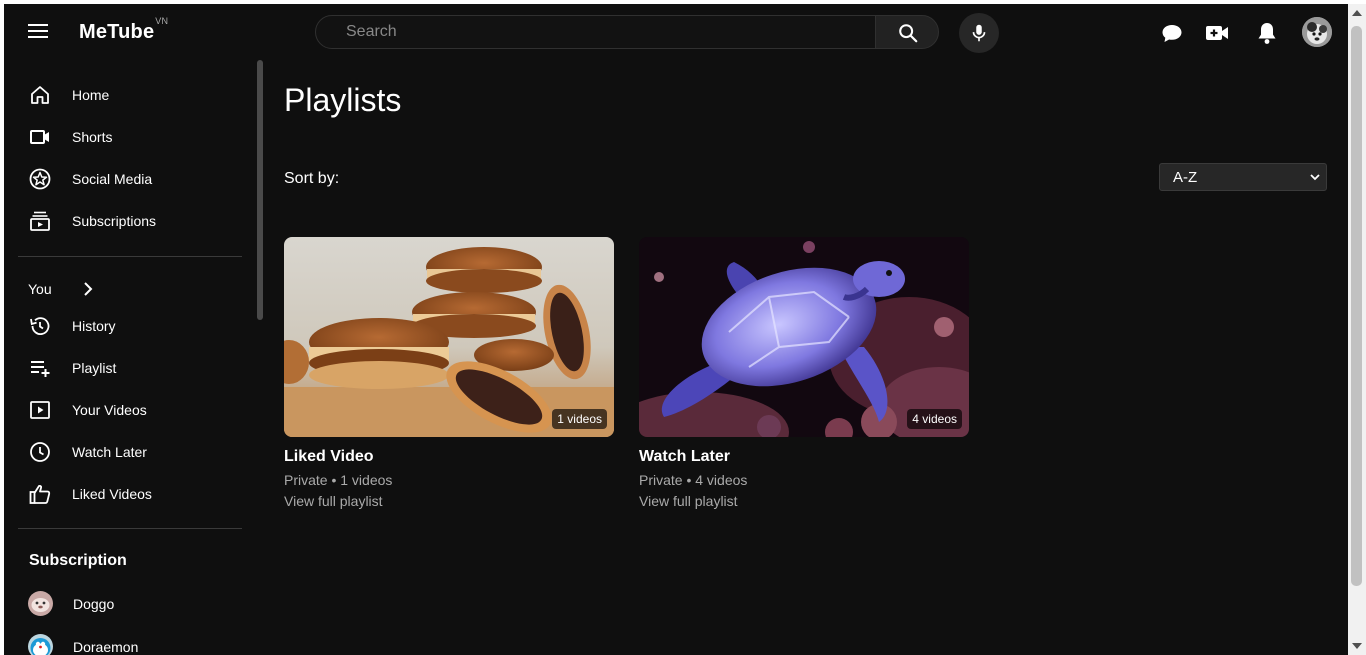 The height and width of the screenshot is (655, 1366). Describe the element at coordinates (106, 647) in the screenshot. I see `subscription-label: Doraemon` at that location.